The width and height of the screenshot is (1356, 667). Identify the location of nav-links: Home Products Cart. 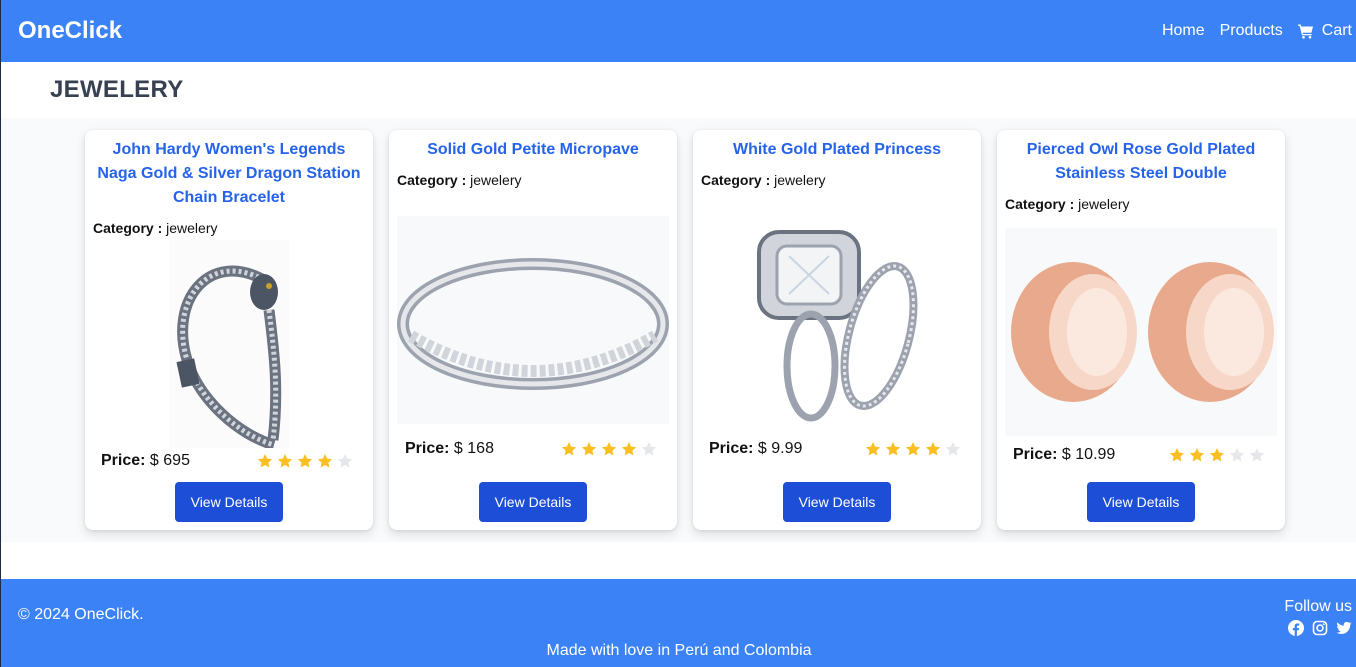
(1257, 31).